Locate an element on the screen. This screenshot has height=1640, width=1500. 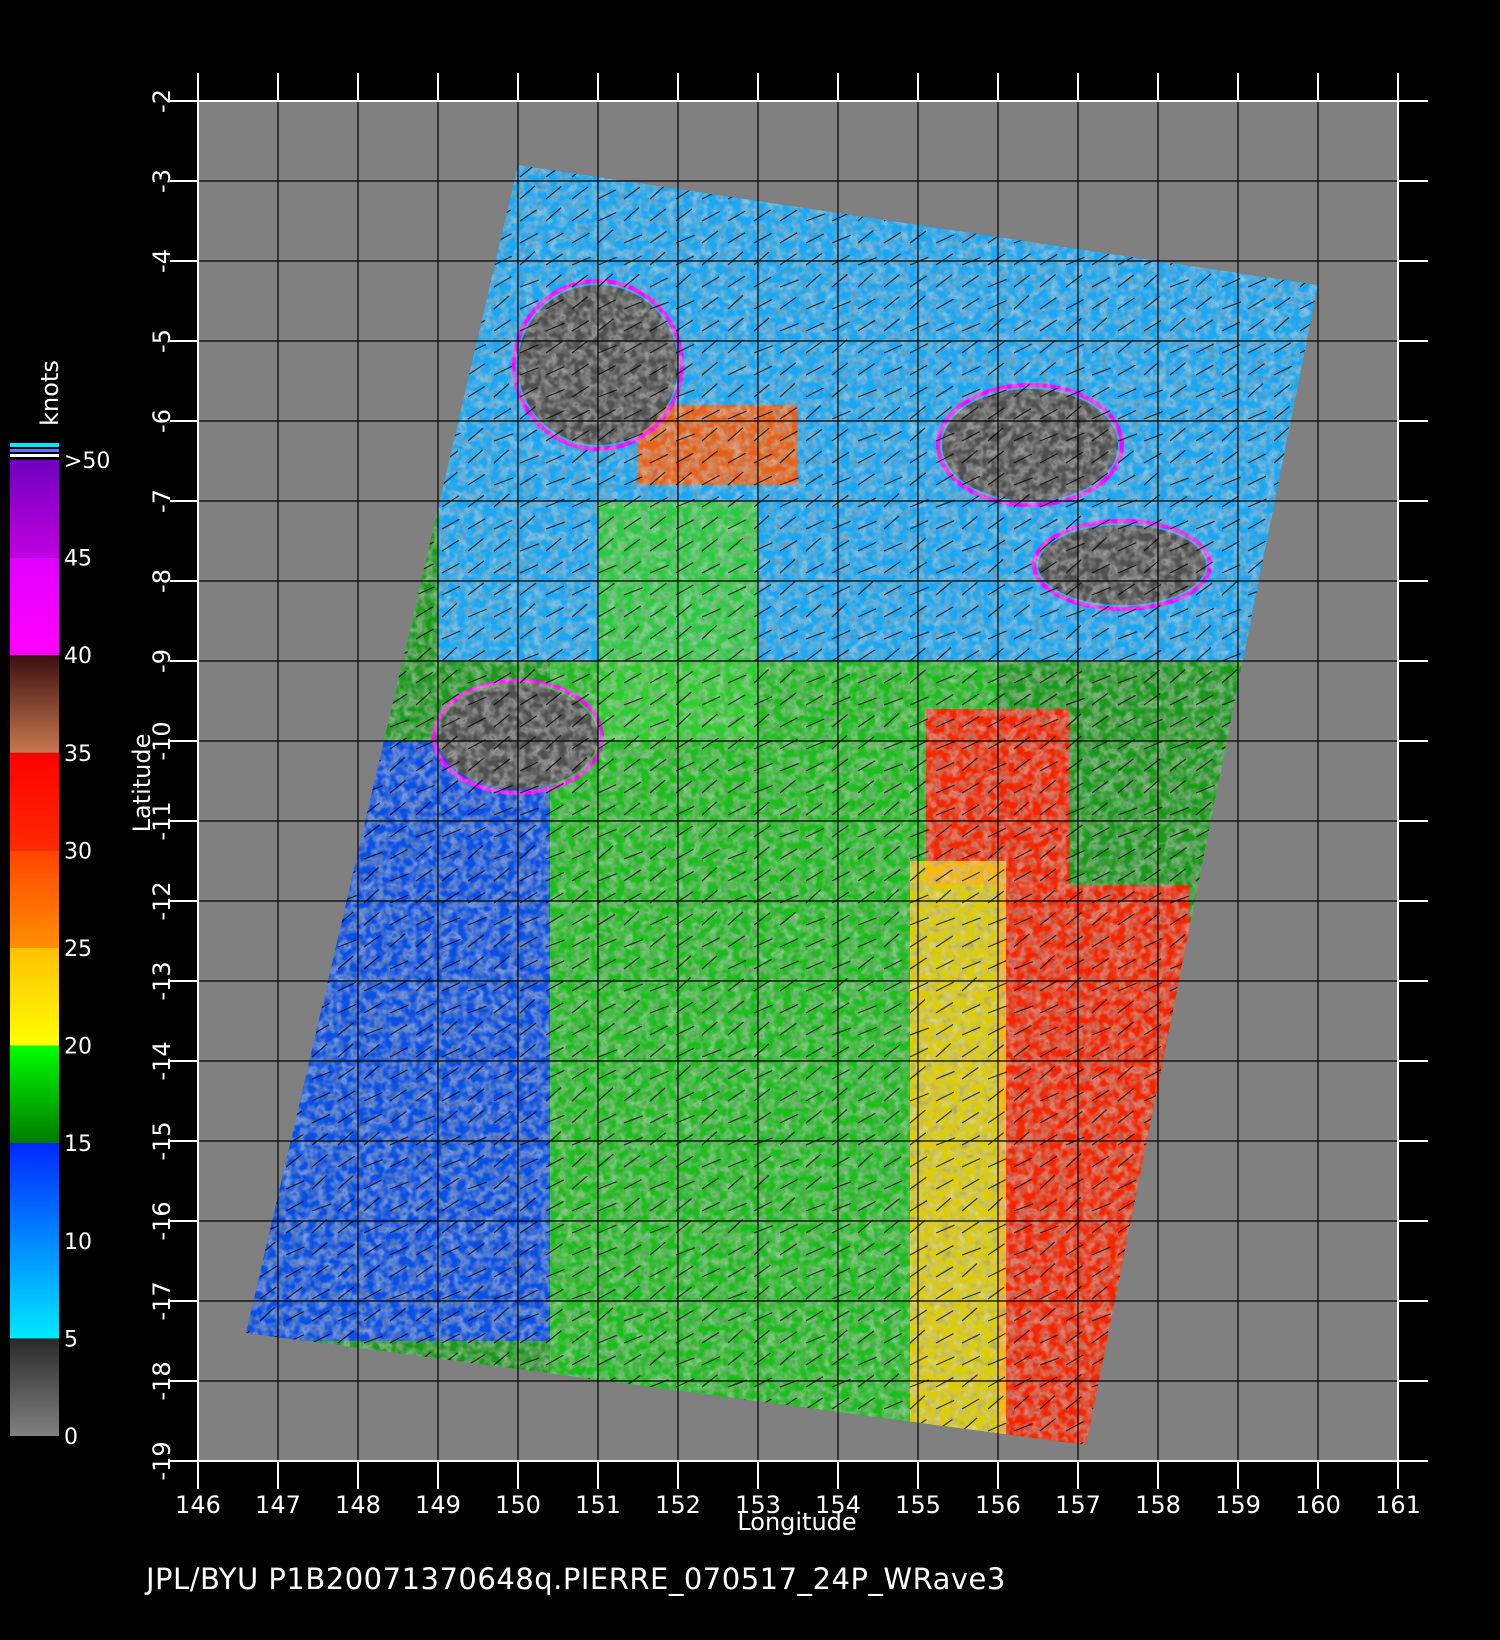
colorbar-label: 35 is located at coordinates (78, 754).